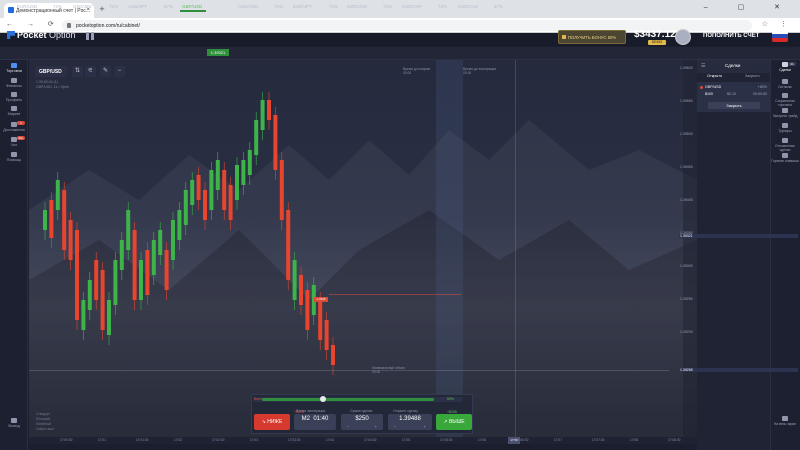  I want to click on pair-tab: USD/CAD 67%, so click(480, 6).